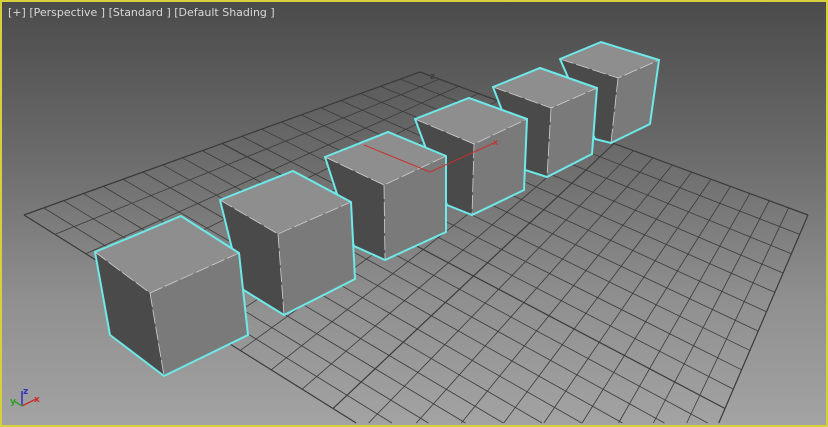  I want to click on pivot-x-label: x, so click(496, 143).